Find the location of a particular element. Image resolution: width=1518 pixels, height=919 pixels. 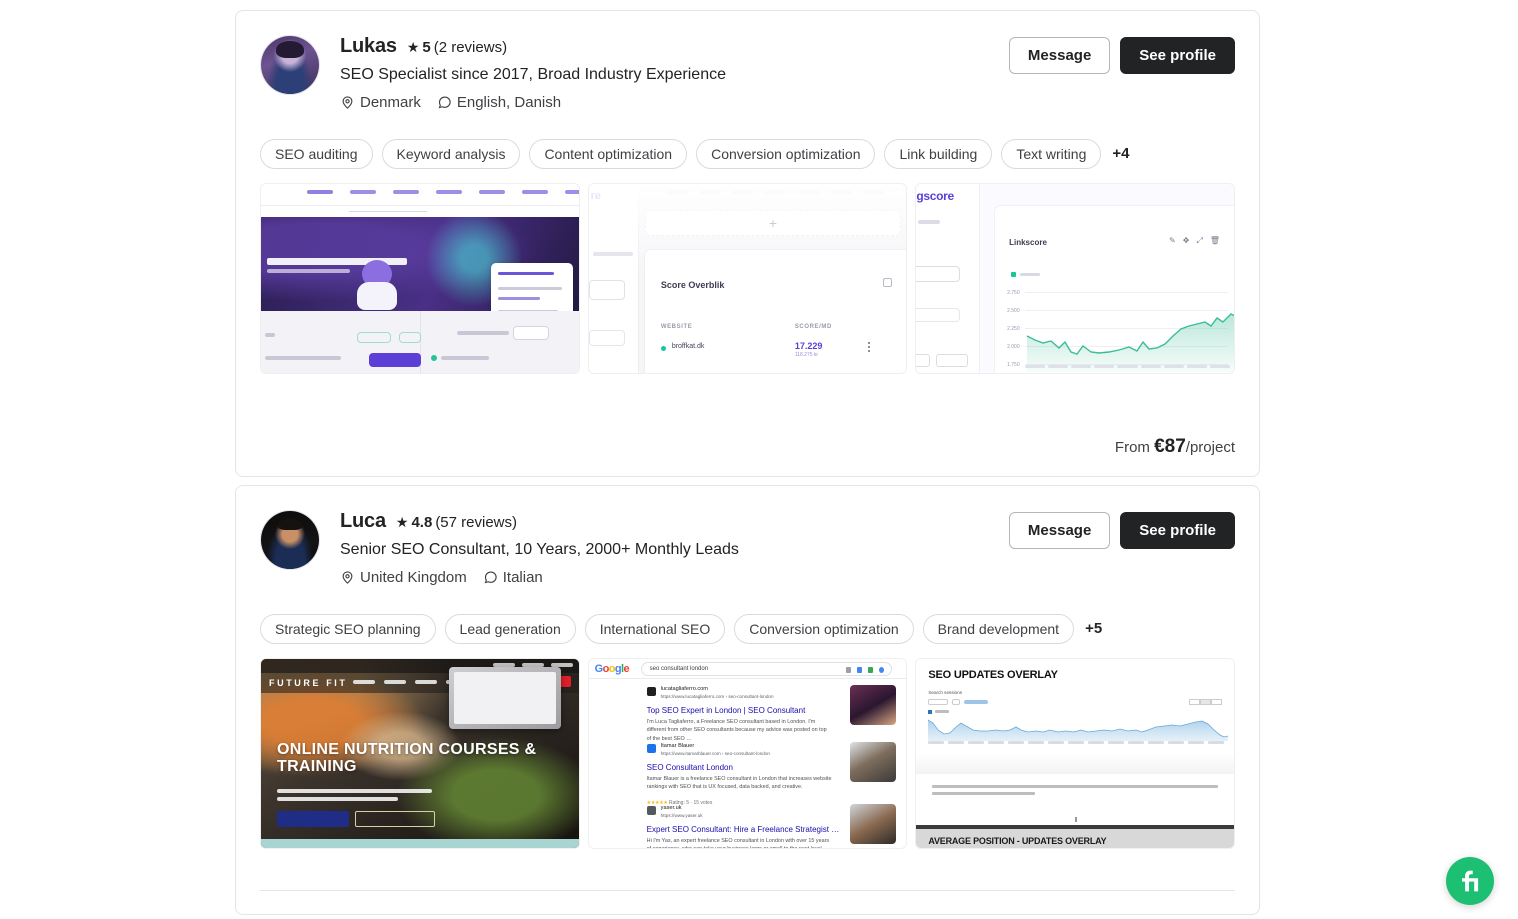

move-icon: ✥ is located at coordinates (1186, 240).